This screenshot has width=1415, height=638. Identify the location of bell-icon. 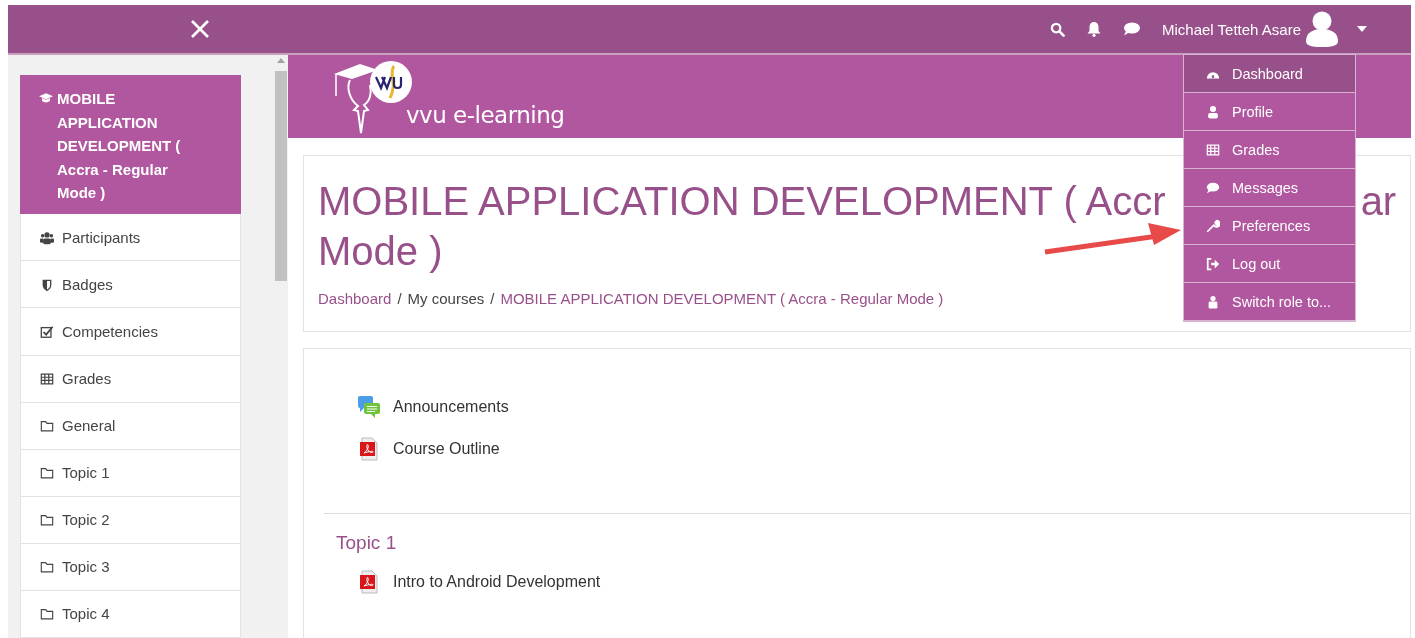
(1094, 29).